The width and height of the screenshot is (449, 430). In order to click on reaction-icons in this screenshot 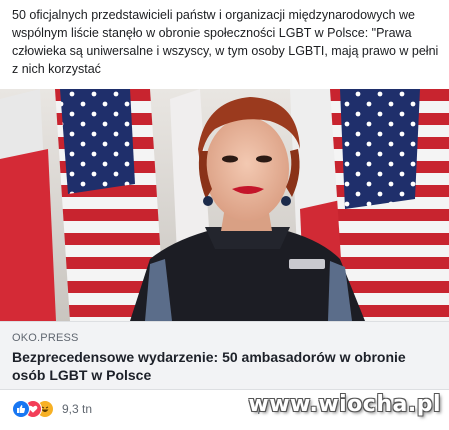, I will do `click(36, 409)`.